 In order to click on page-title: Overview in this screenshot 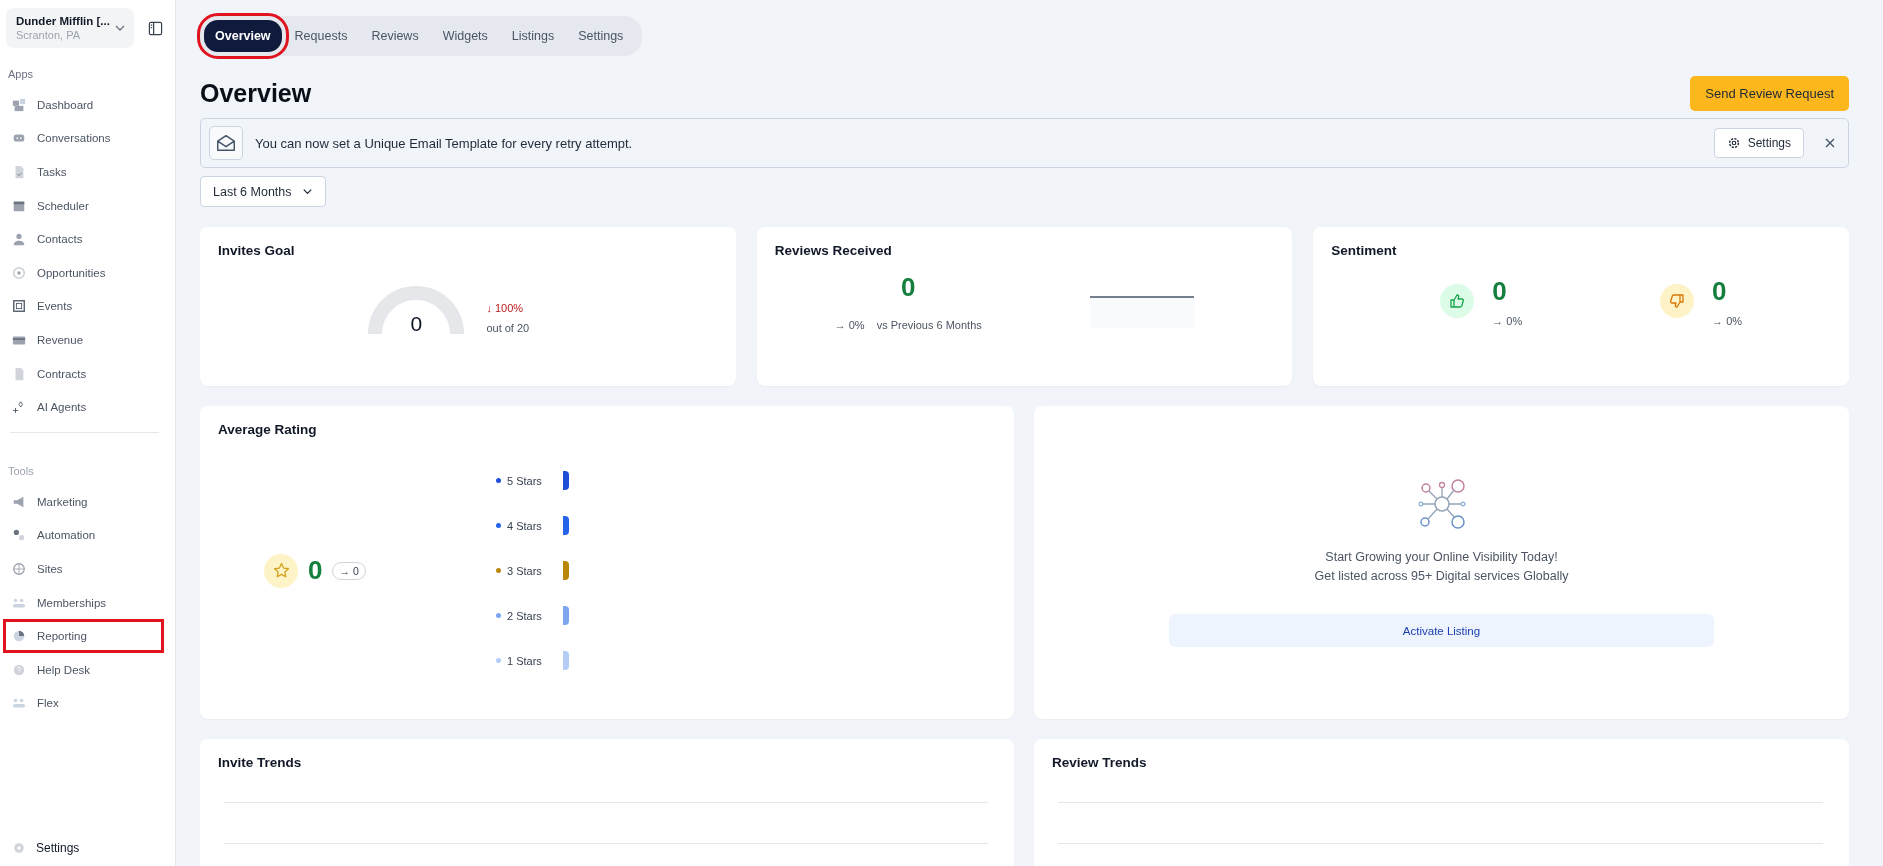, I will do `click(256, 93)`.